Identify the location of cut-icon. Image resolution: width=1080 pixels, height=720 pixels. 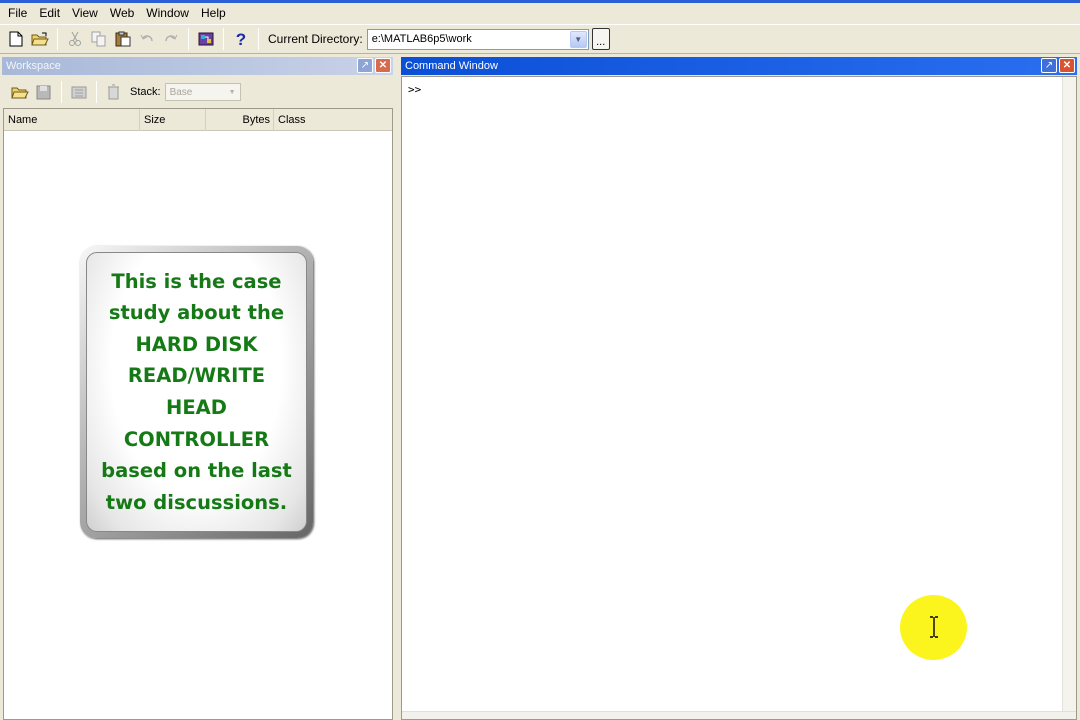
(74, 39).